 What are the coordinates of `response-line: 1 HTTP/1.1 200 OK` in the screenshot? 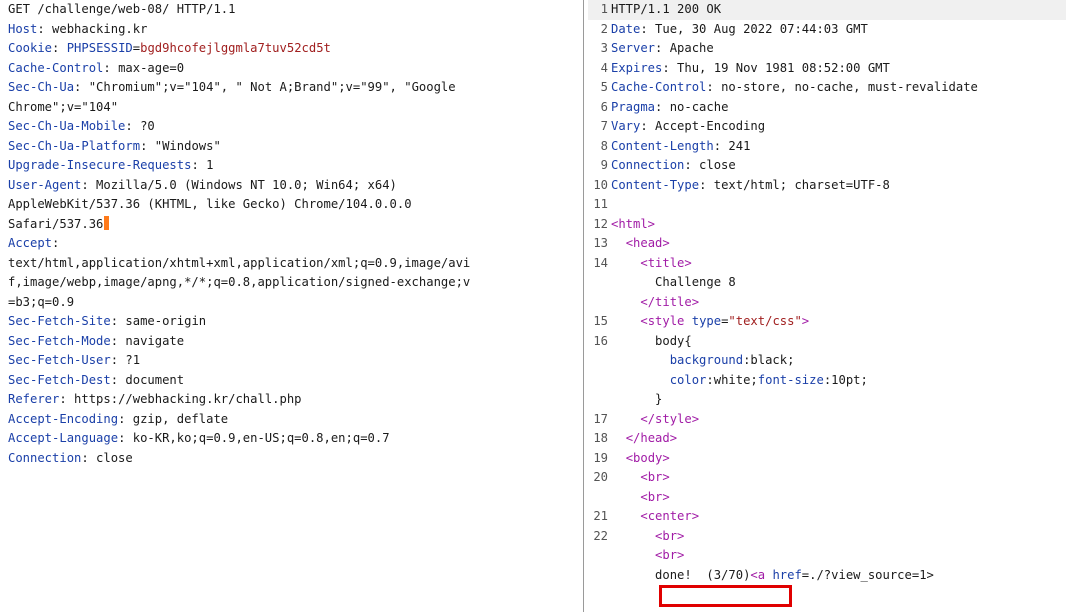 It's located at (827, 10).